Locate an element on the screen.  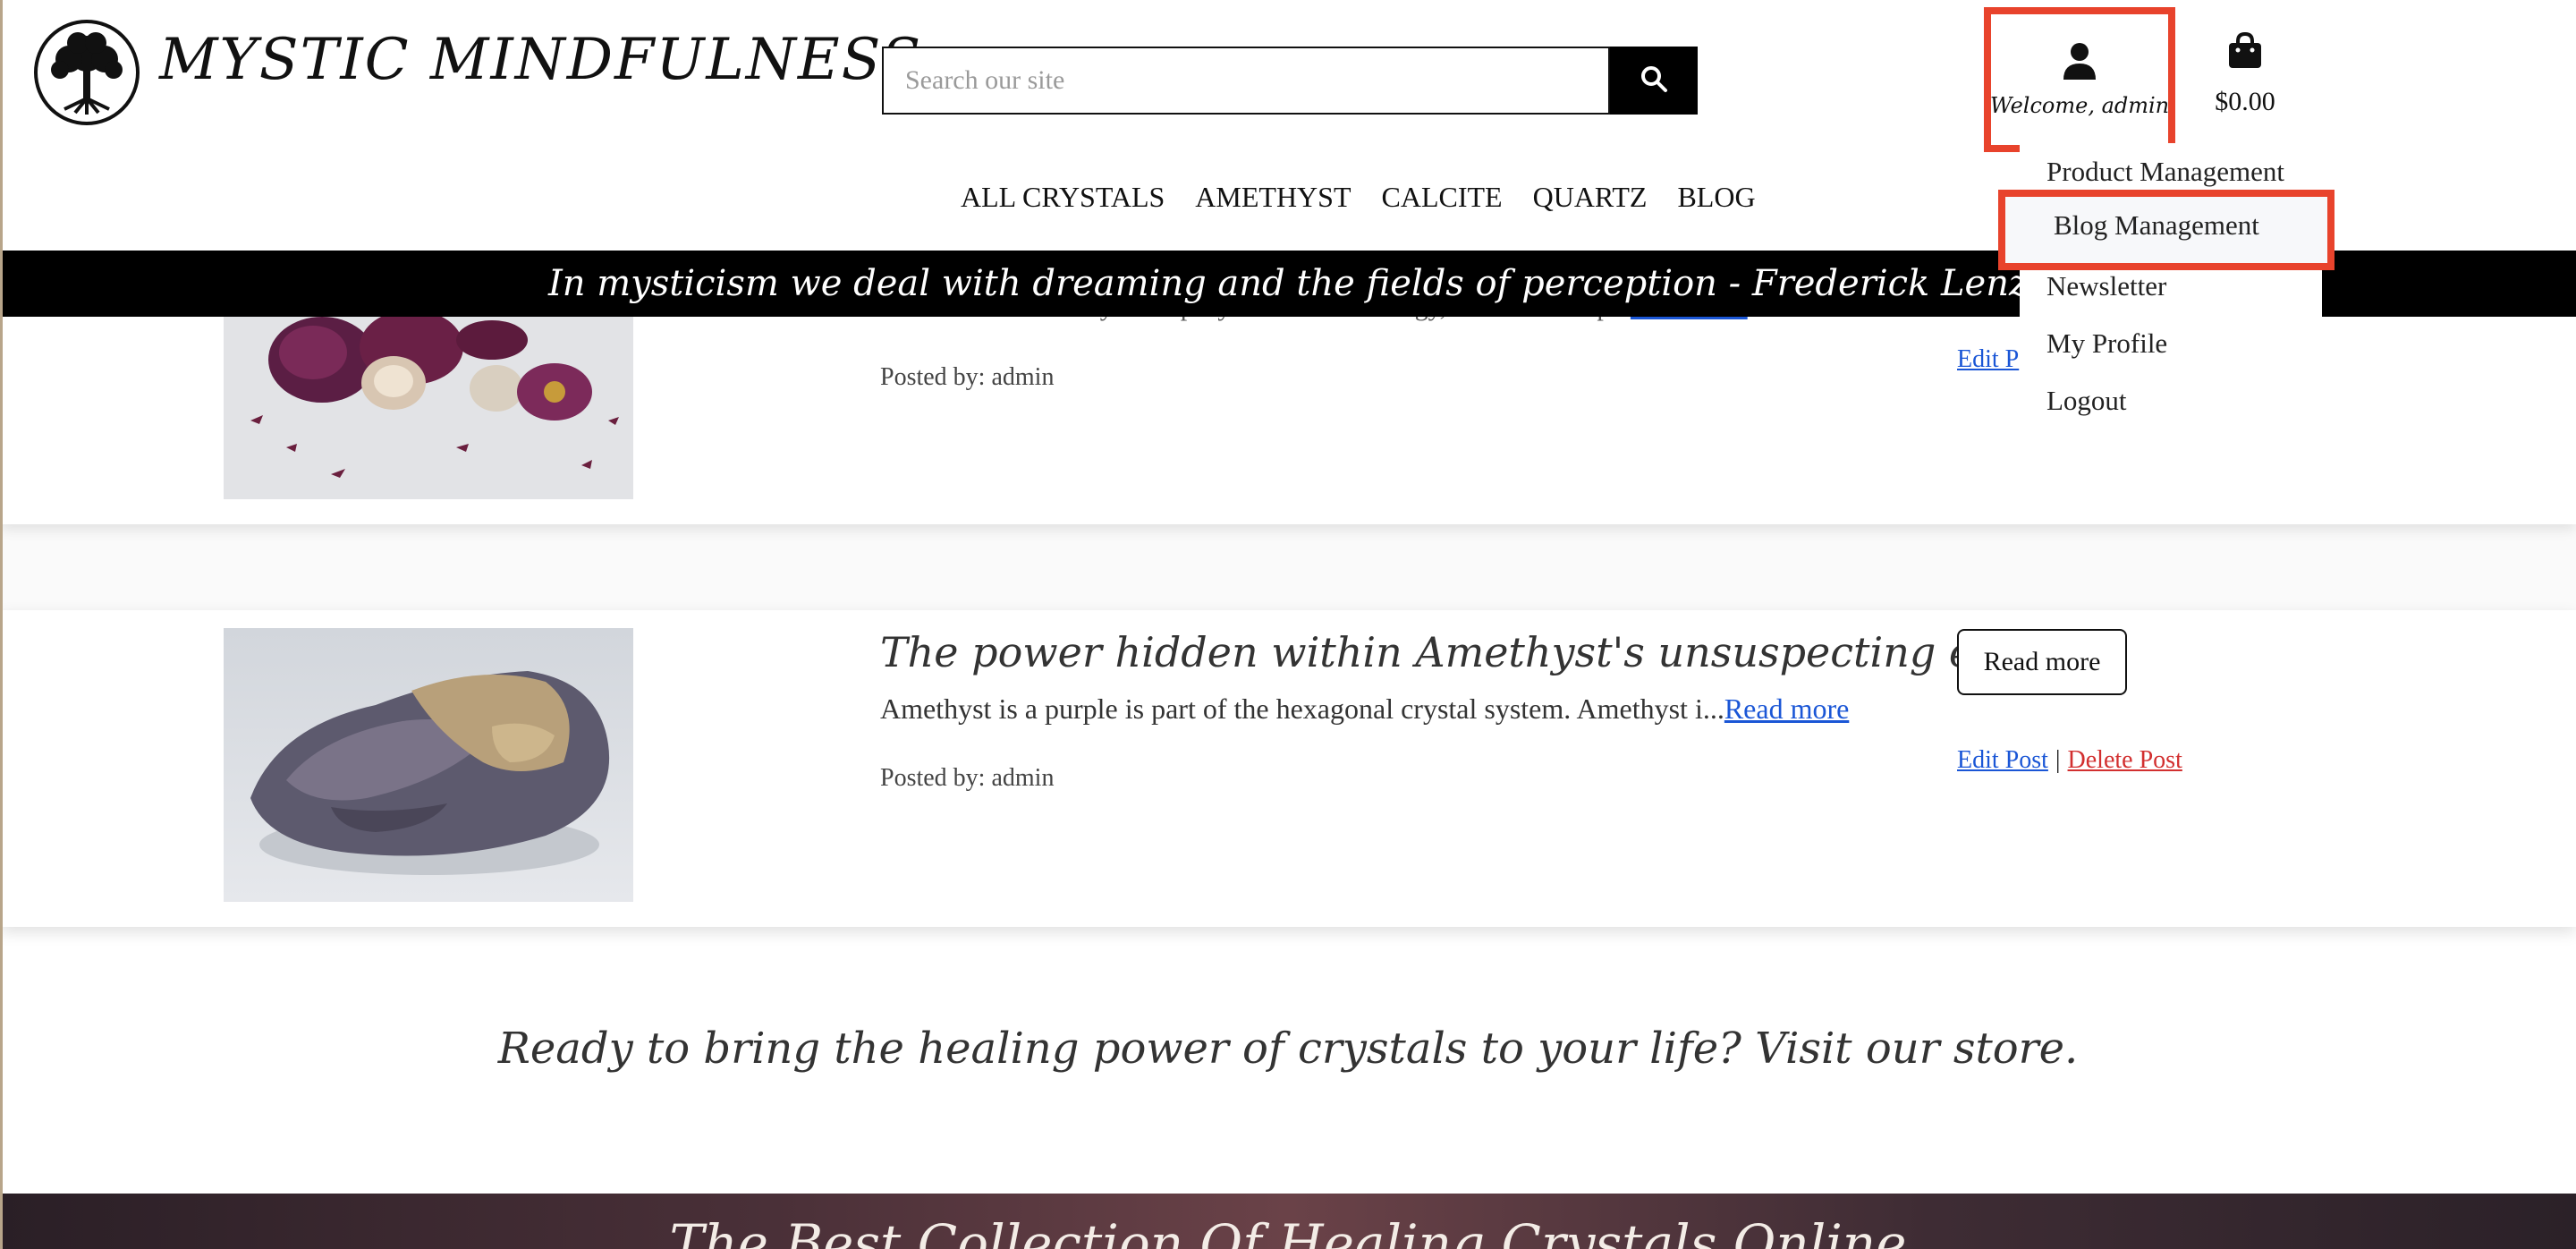
nav-blog: BLOG is located at coordinates (1716, 197).